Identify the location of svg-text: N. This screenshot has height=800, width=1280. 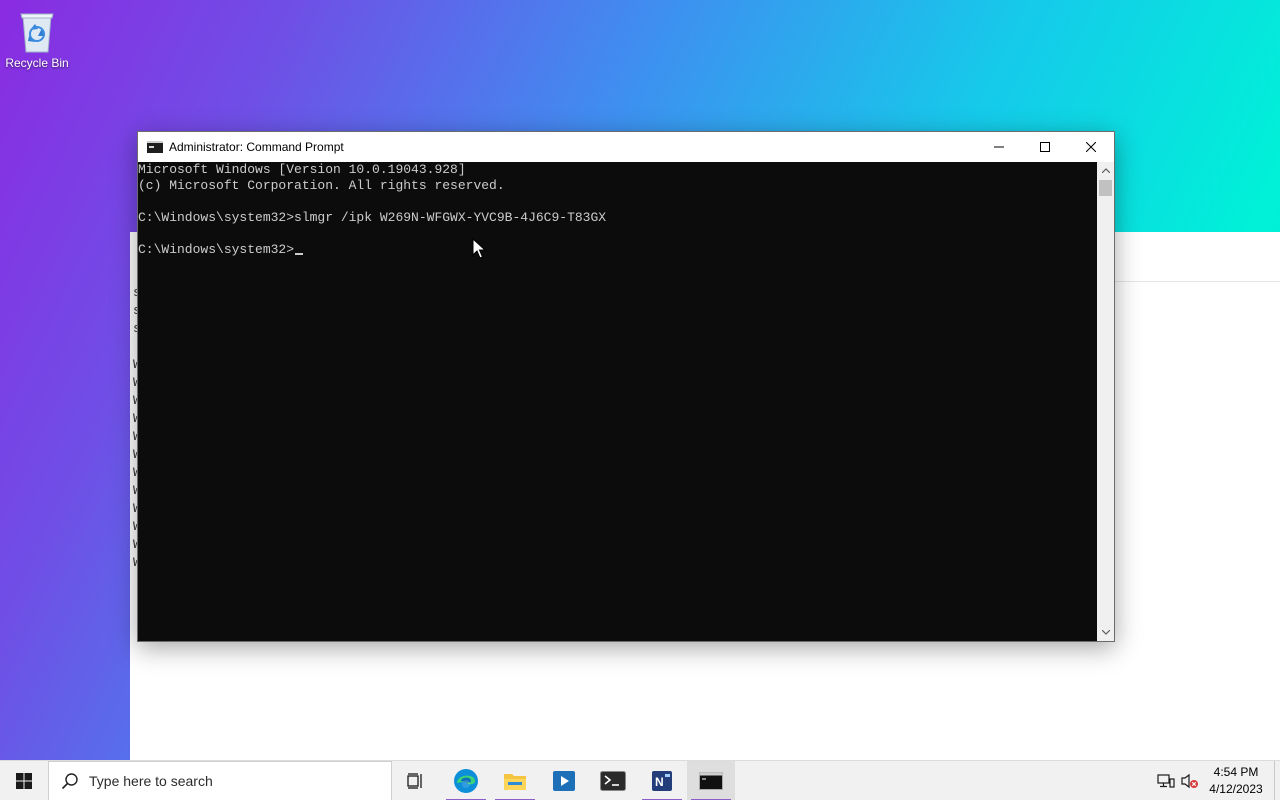
(659, 782).